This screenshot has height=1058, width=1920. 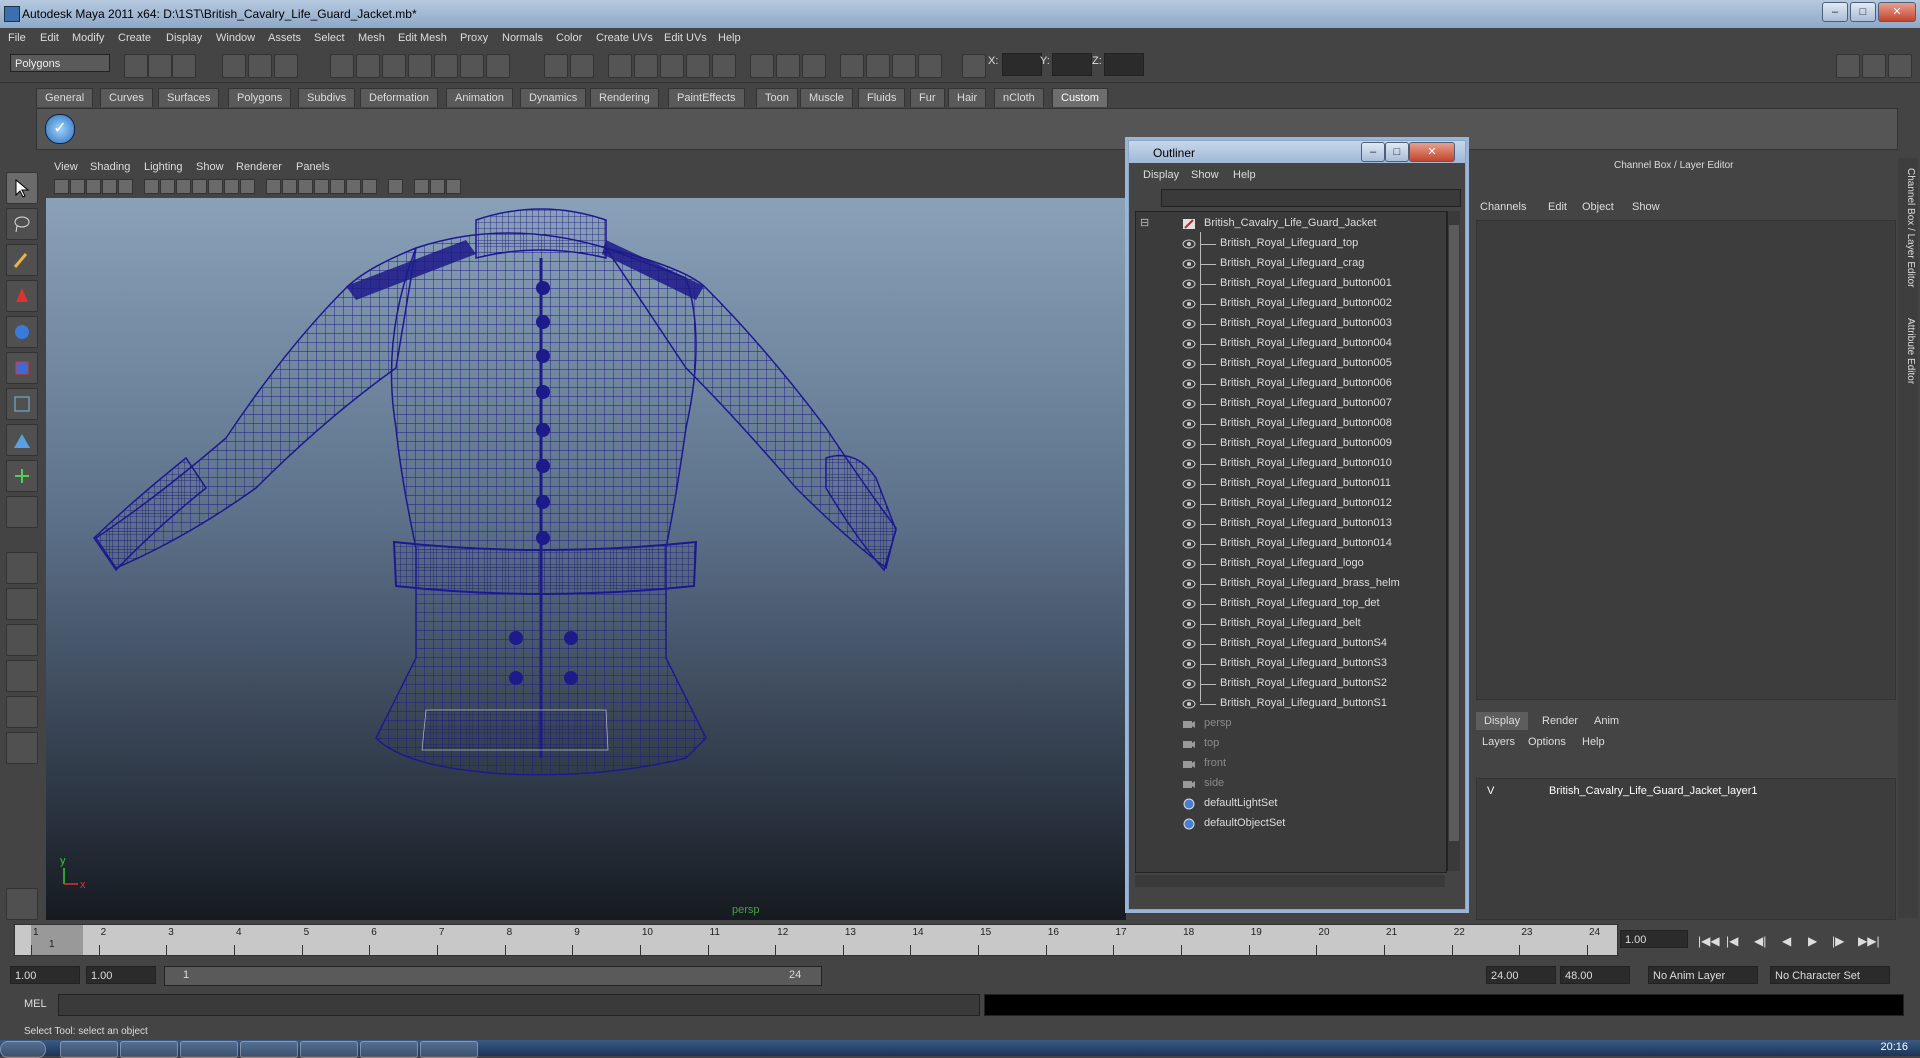 I want to click on taskbar-explorer, so click(x=389, y=1049).